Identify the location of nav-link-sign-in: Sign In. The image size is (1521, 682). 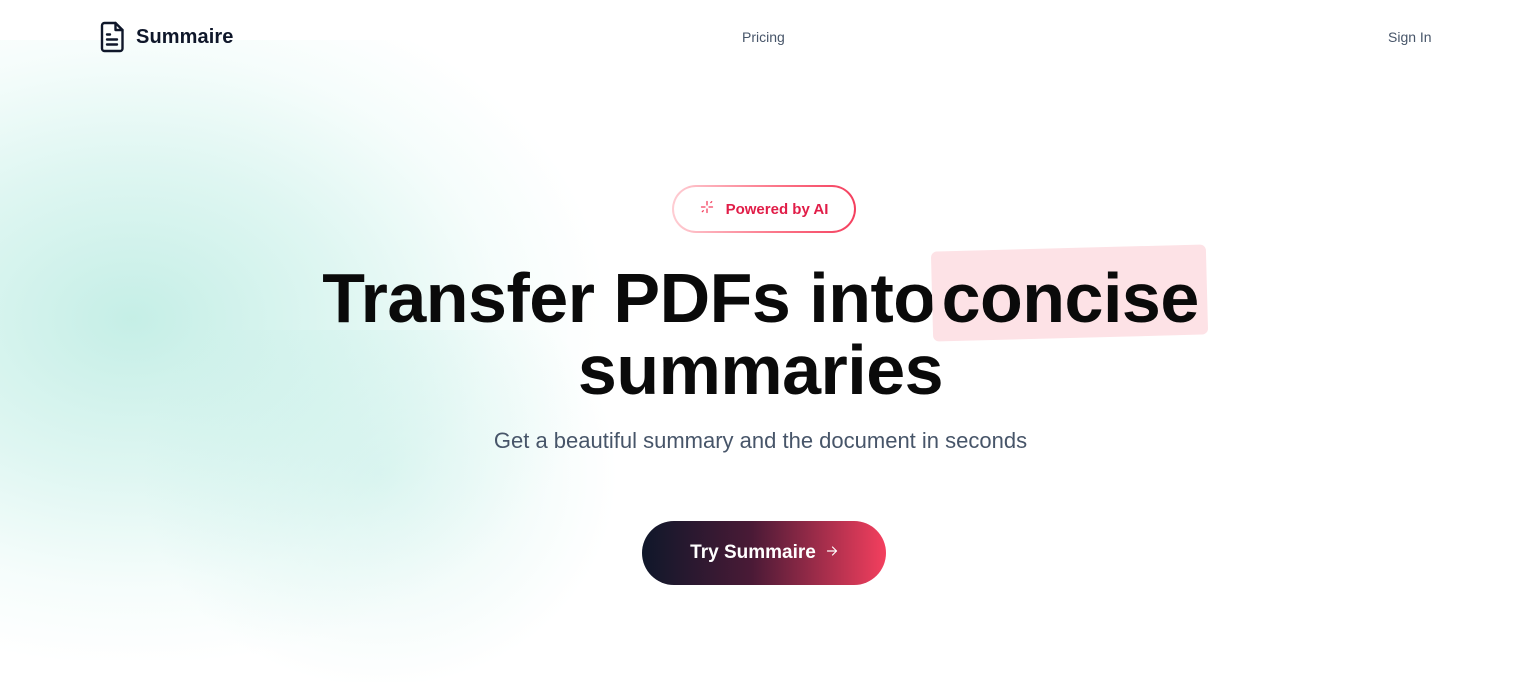
(1410, 37).